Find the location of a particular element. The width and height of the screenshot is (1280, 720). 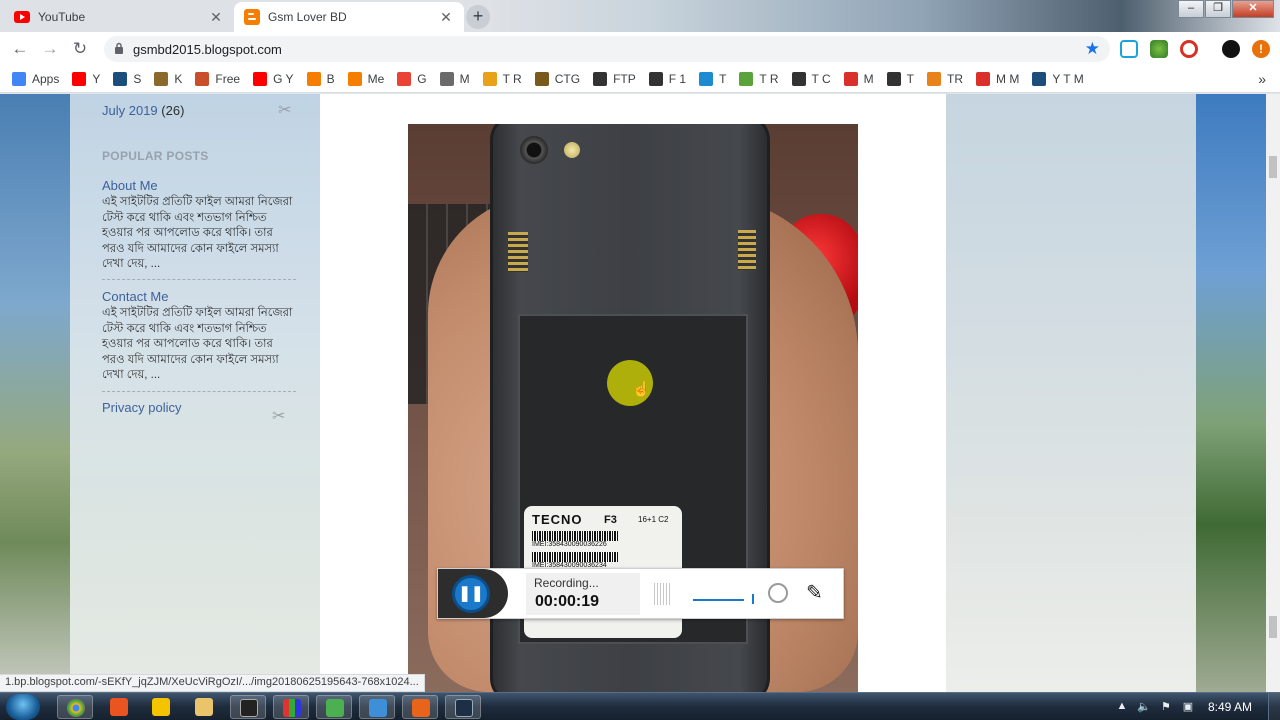

taskbar-clock: 8:49 AM is located at coordinates (1230, 707).